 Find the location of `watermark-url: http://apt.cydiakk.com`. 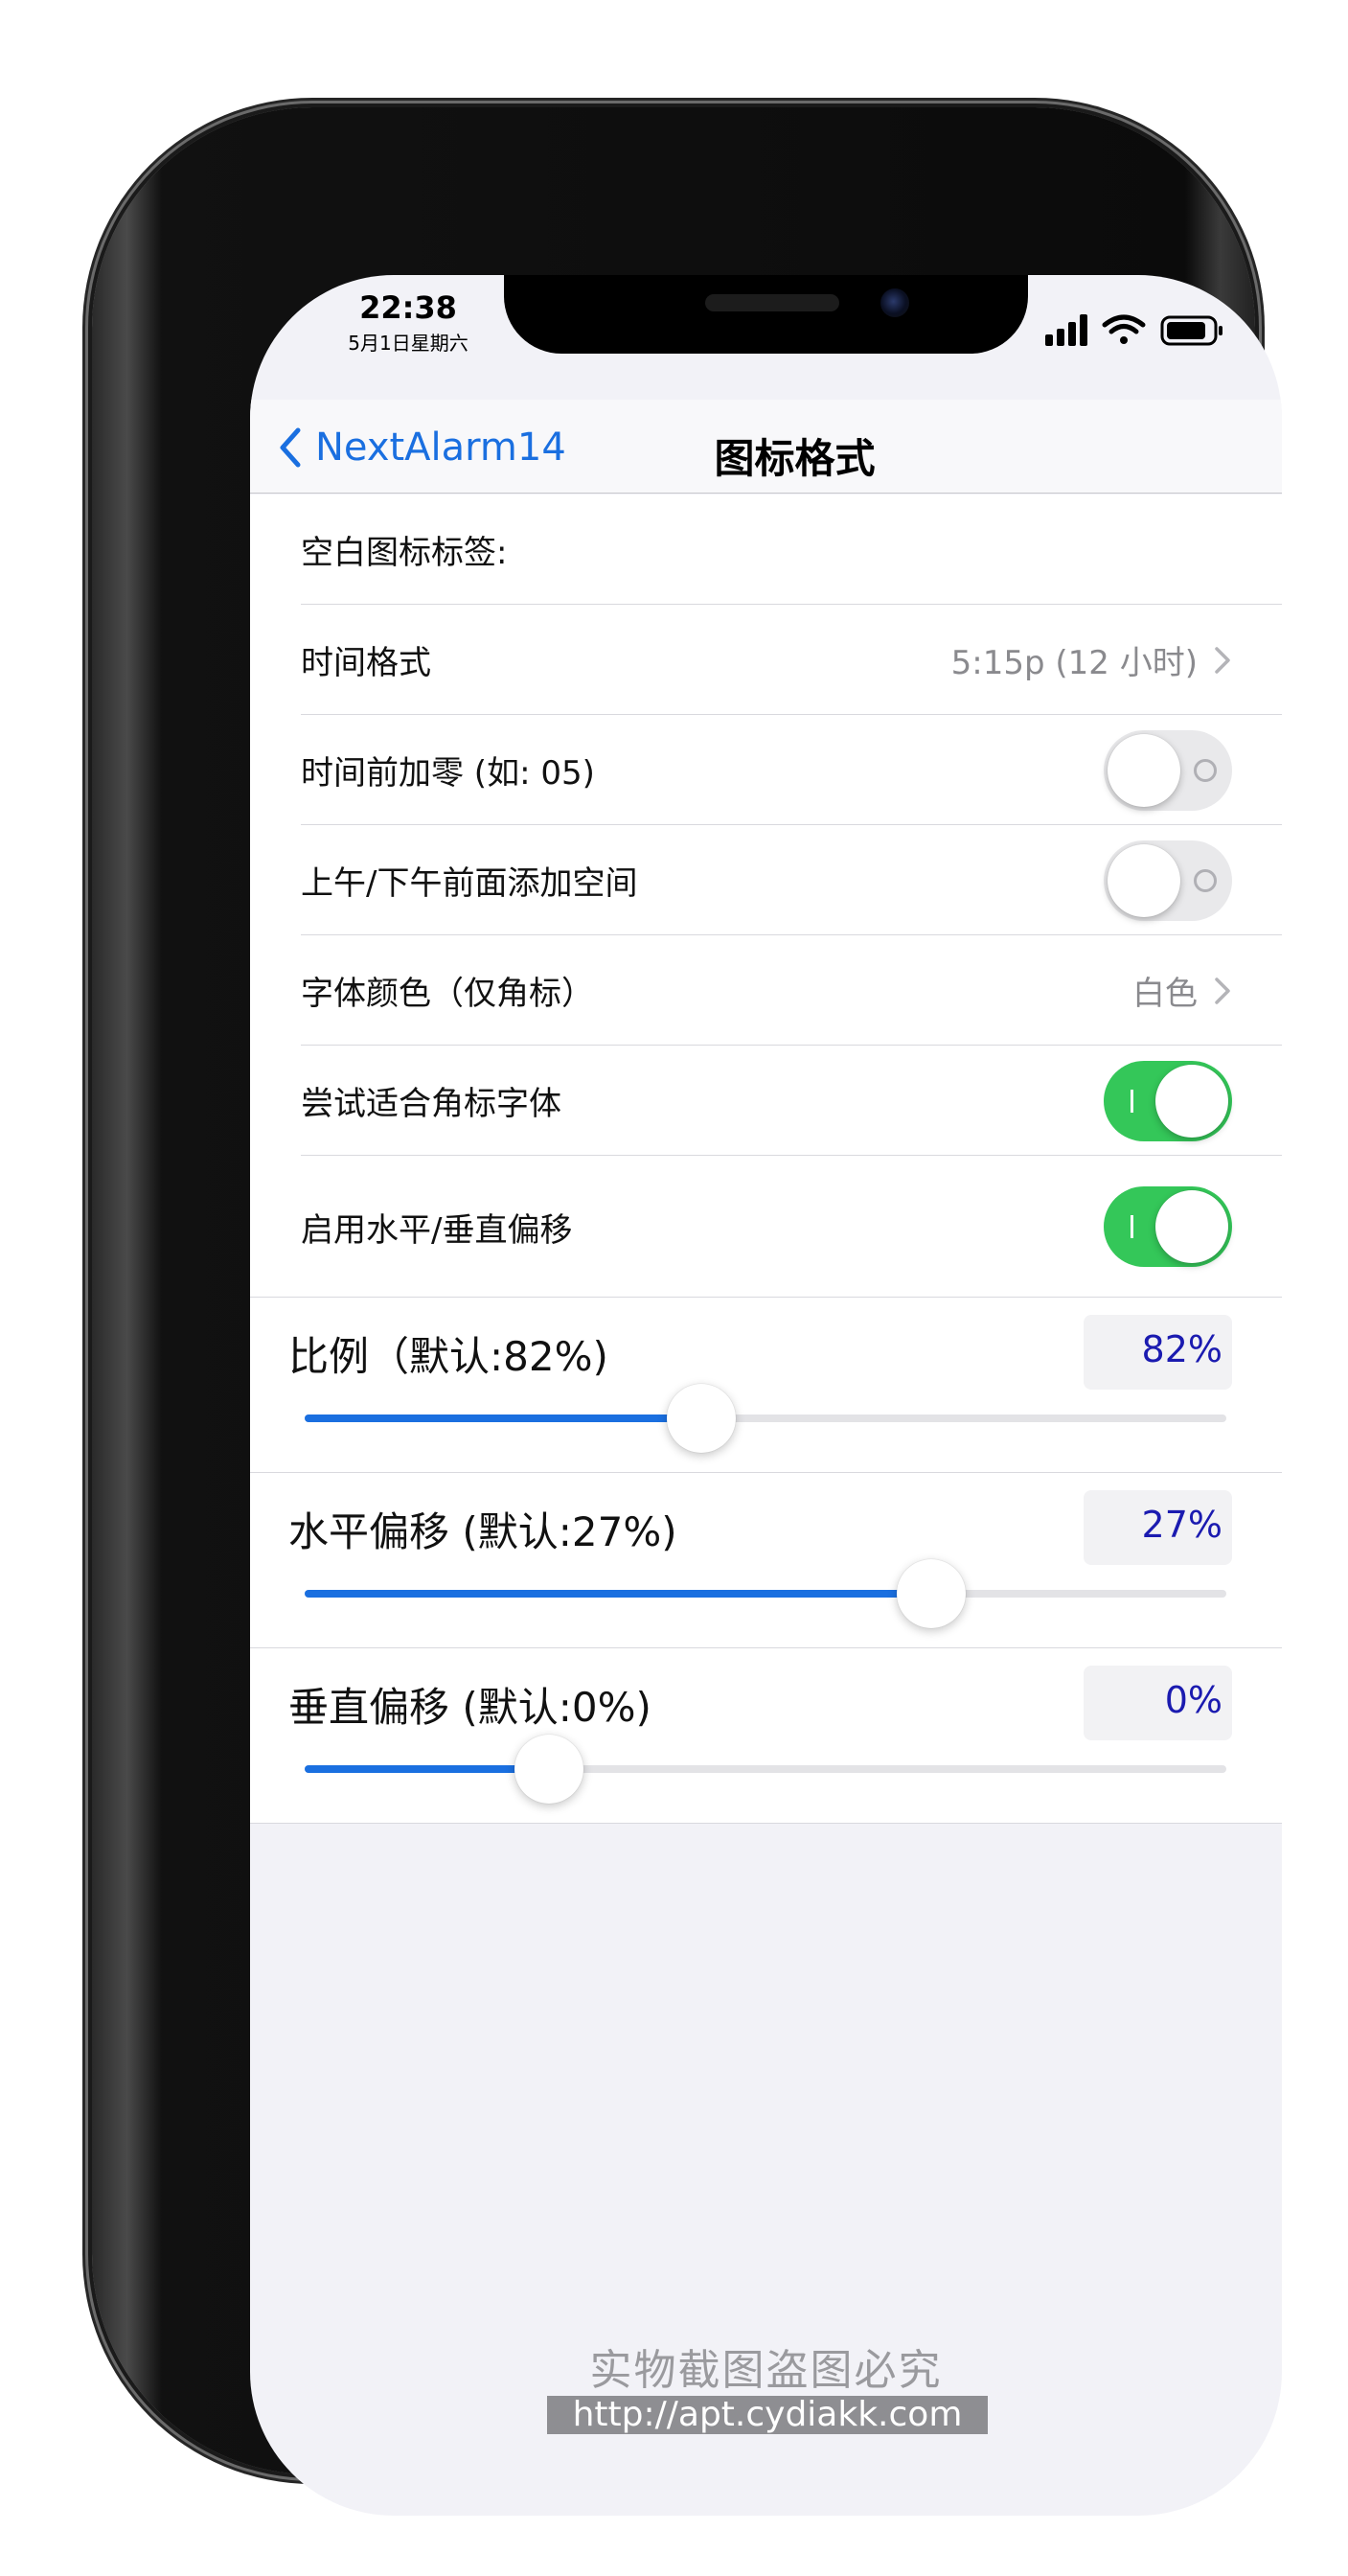

watermark-url: http://apt.cydiakk.com is located at coordinates (767, 2415).